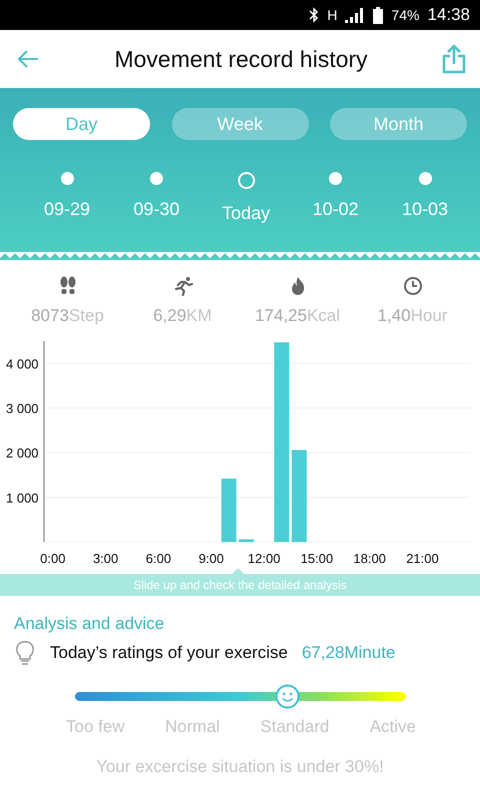 The height and width of the screenshot is (800, 480). I want to click on clock-icon, so click(412, 286).